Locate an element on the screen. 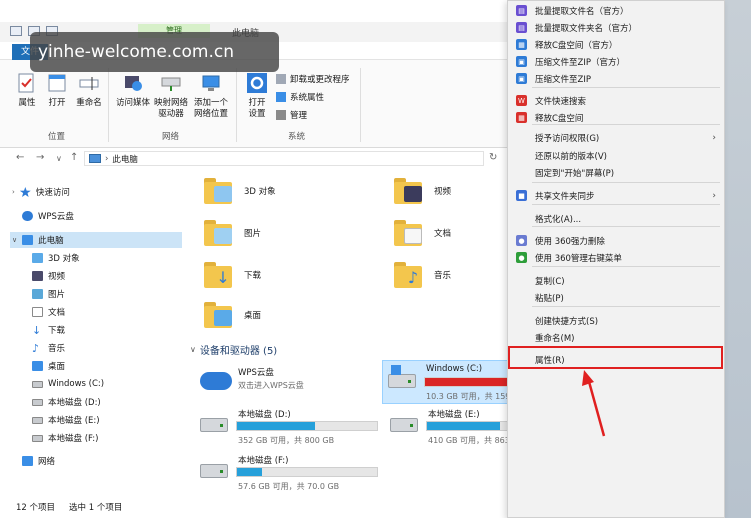 The image size is (751, 518). drive-d: 本地磁盘 (D:) 352 GB 可用，共 800 GB is located at coordinates (292, 428).